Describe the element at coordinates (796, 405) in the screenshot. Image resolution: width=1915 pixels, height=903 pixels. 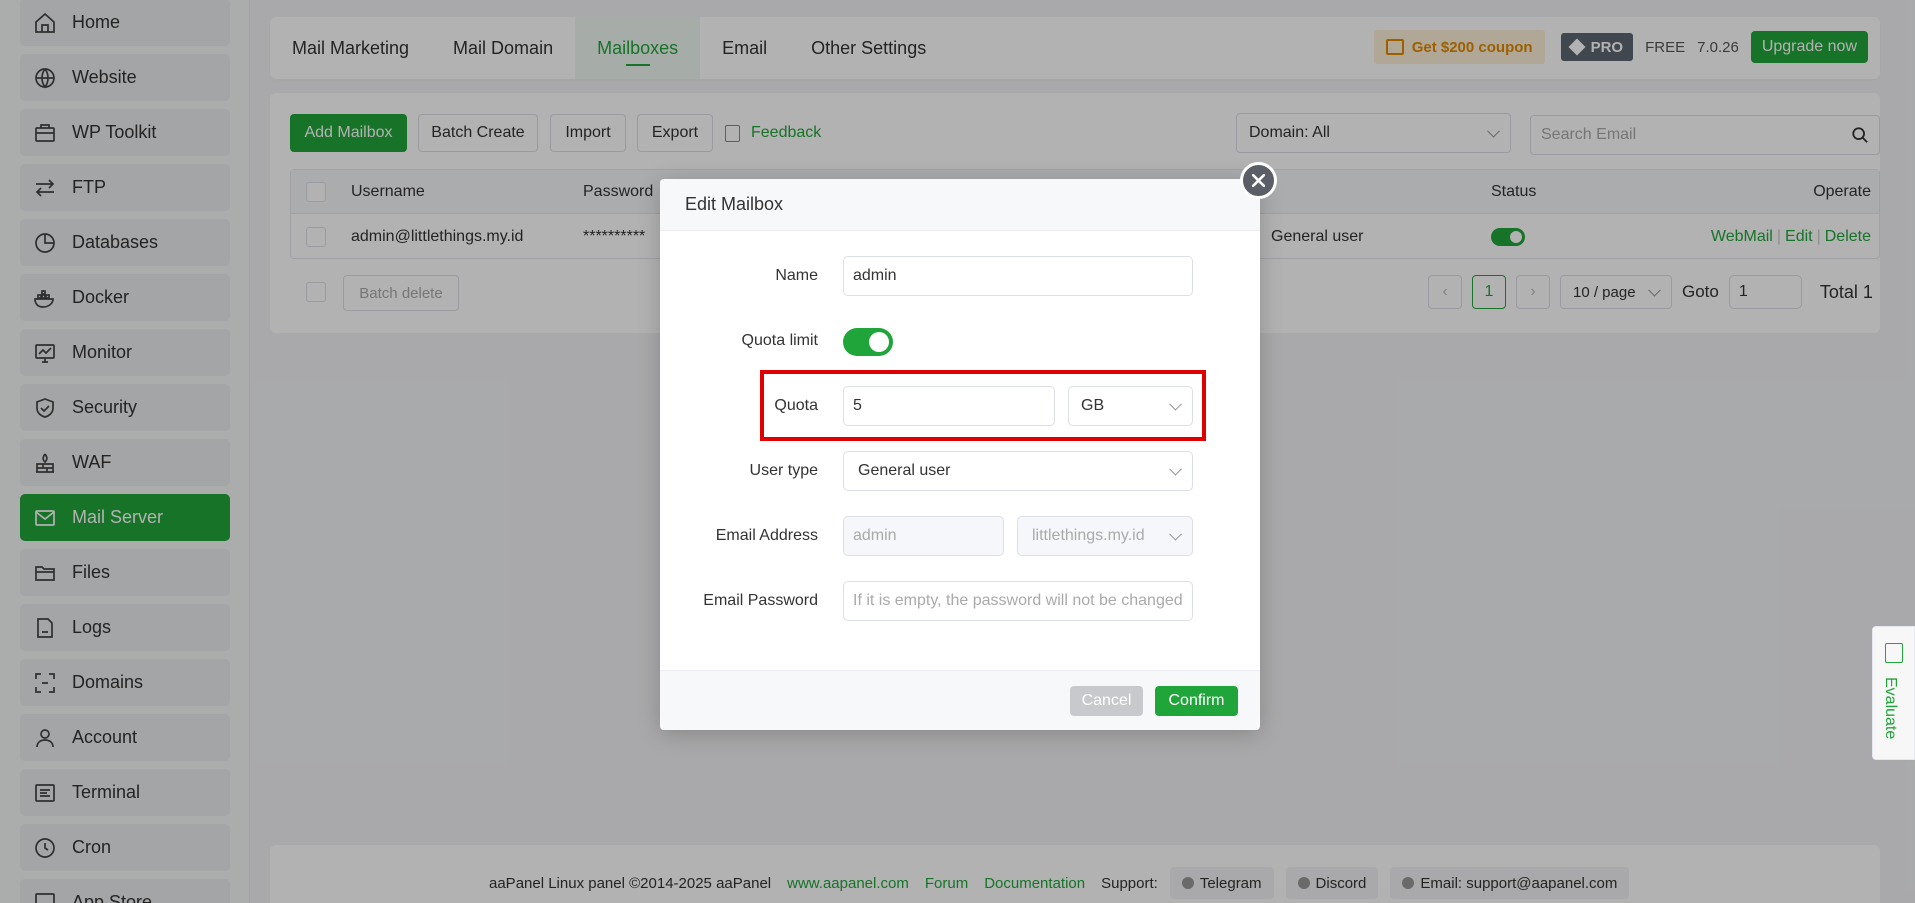
I see `quota-label: Quota` at that location.